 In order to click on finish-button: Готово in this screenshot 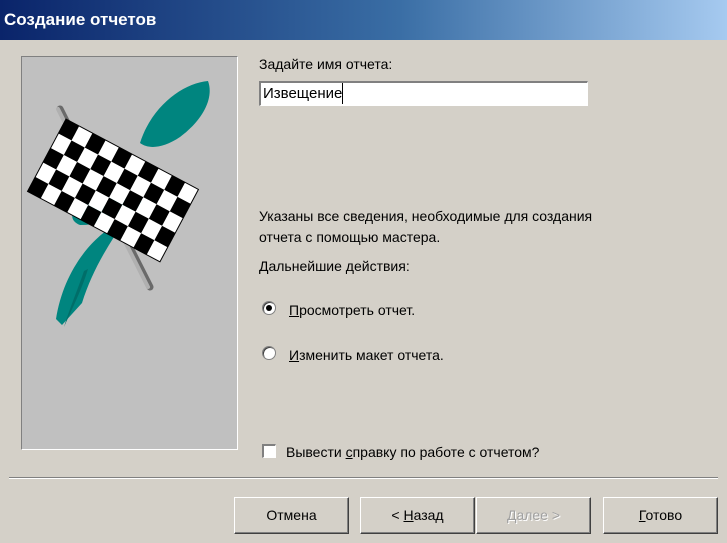, I will do `click(660, 515)`.